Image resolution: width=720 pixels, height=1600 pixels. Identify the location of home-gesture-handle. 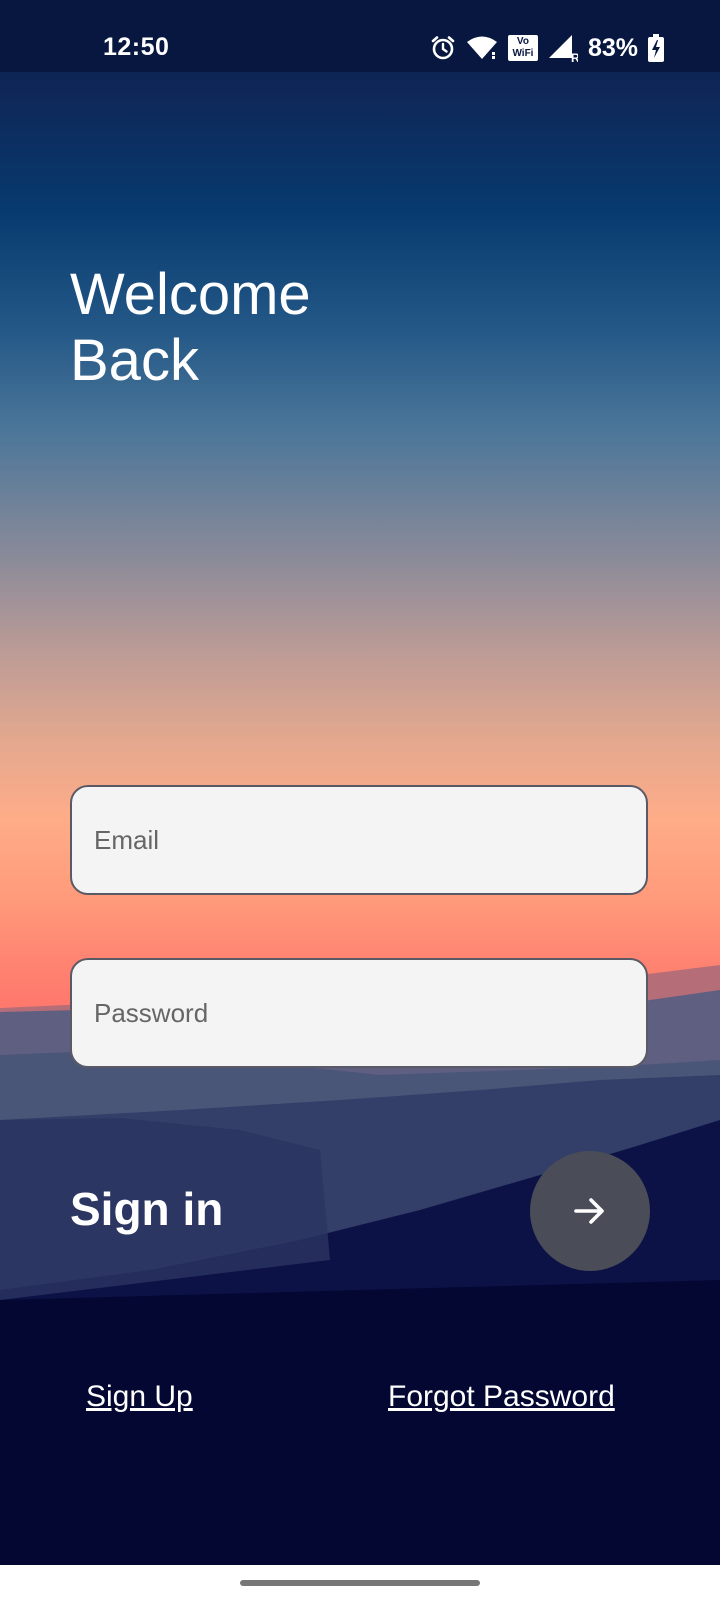
(360, 1583).